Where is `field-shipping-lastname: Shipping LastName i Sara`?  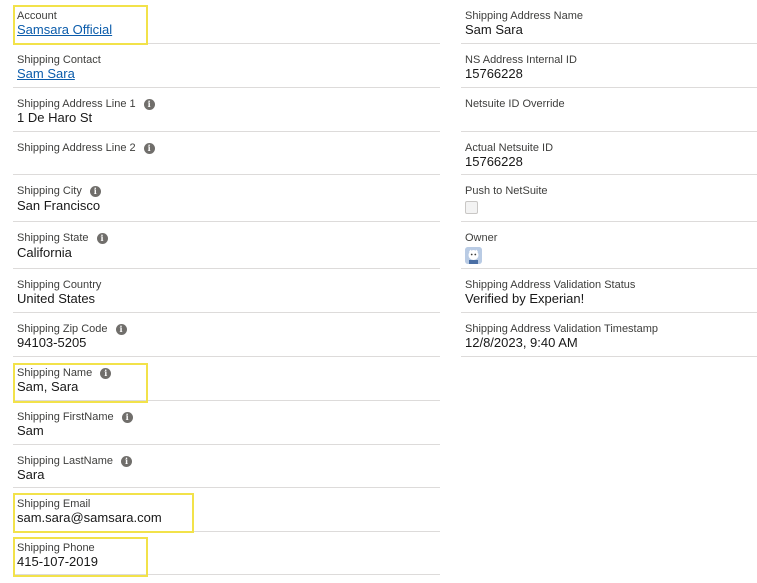
field-shipping-lastname: Shipping LastName i Sara is located at coordinates (226, 466).